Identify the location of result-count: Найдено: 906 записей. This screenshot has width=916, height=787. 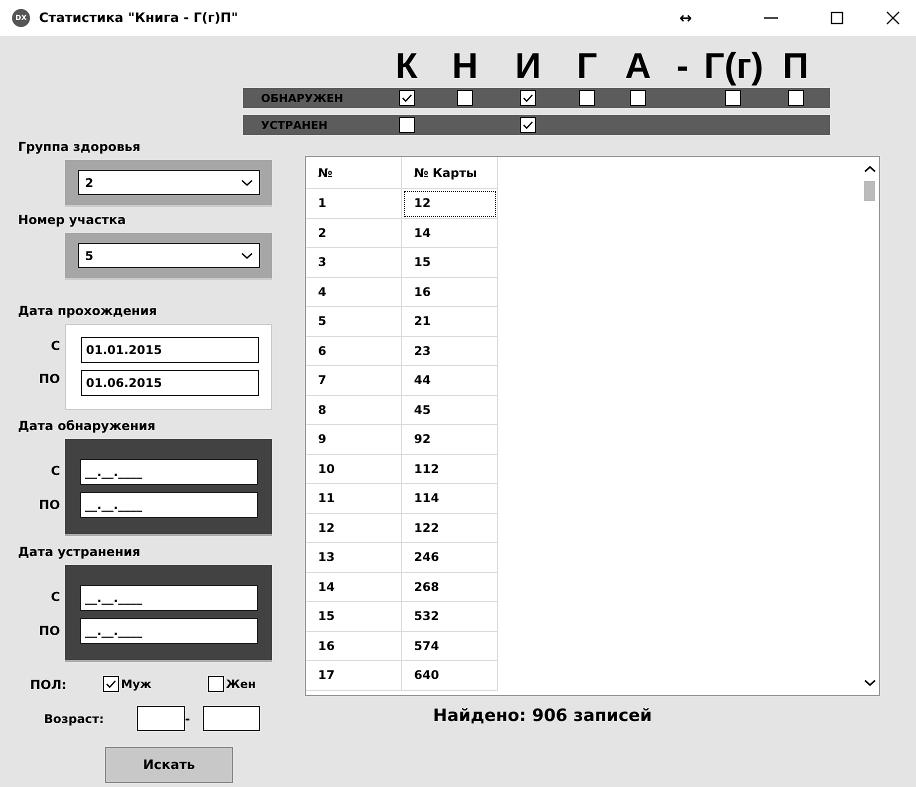
(542, 716).